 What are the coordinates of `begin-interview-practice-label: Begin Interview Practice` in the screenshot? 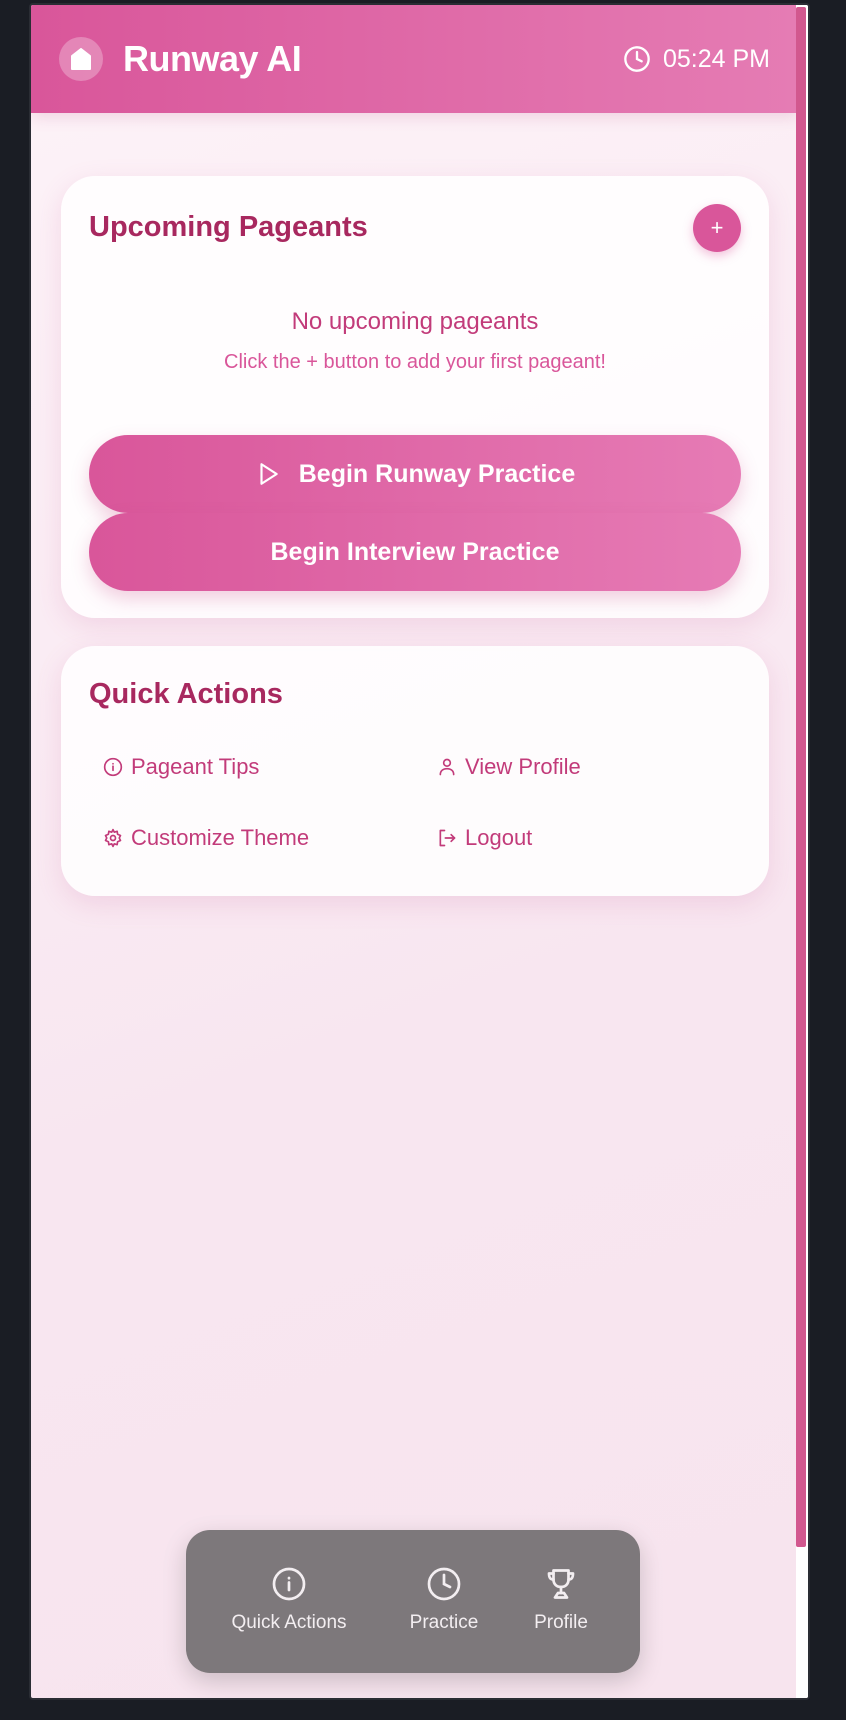 It's located at (415, 551).